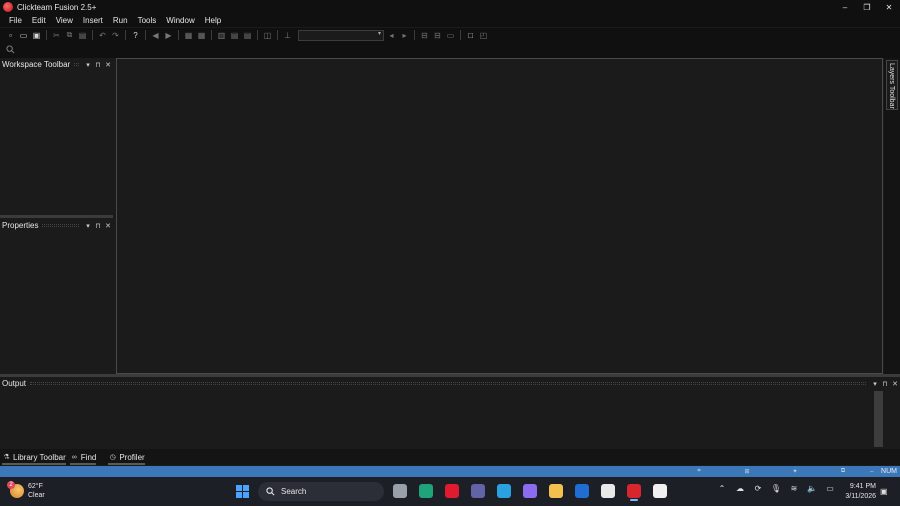  Describe the element at coordinates (23, 35) in the screenshot. I see `open-icon: ▭` at that location.